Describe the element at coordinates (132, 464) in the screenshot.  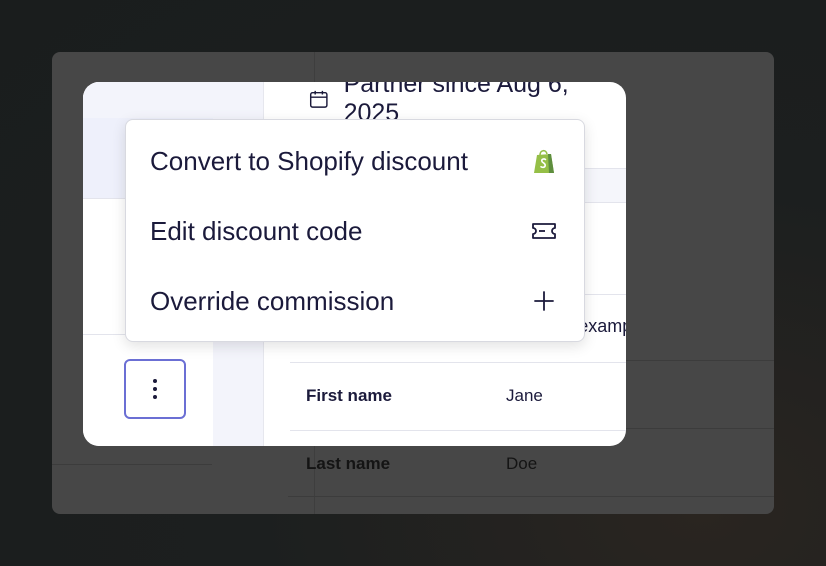
I see `background-left-divider` at that location.